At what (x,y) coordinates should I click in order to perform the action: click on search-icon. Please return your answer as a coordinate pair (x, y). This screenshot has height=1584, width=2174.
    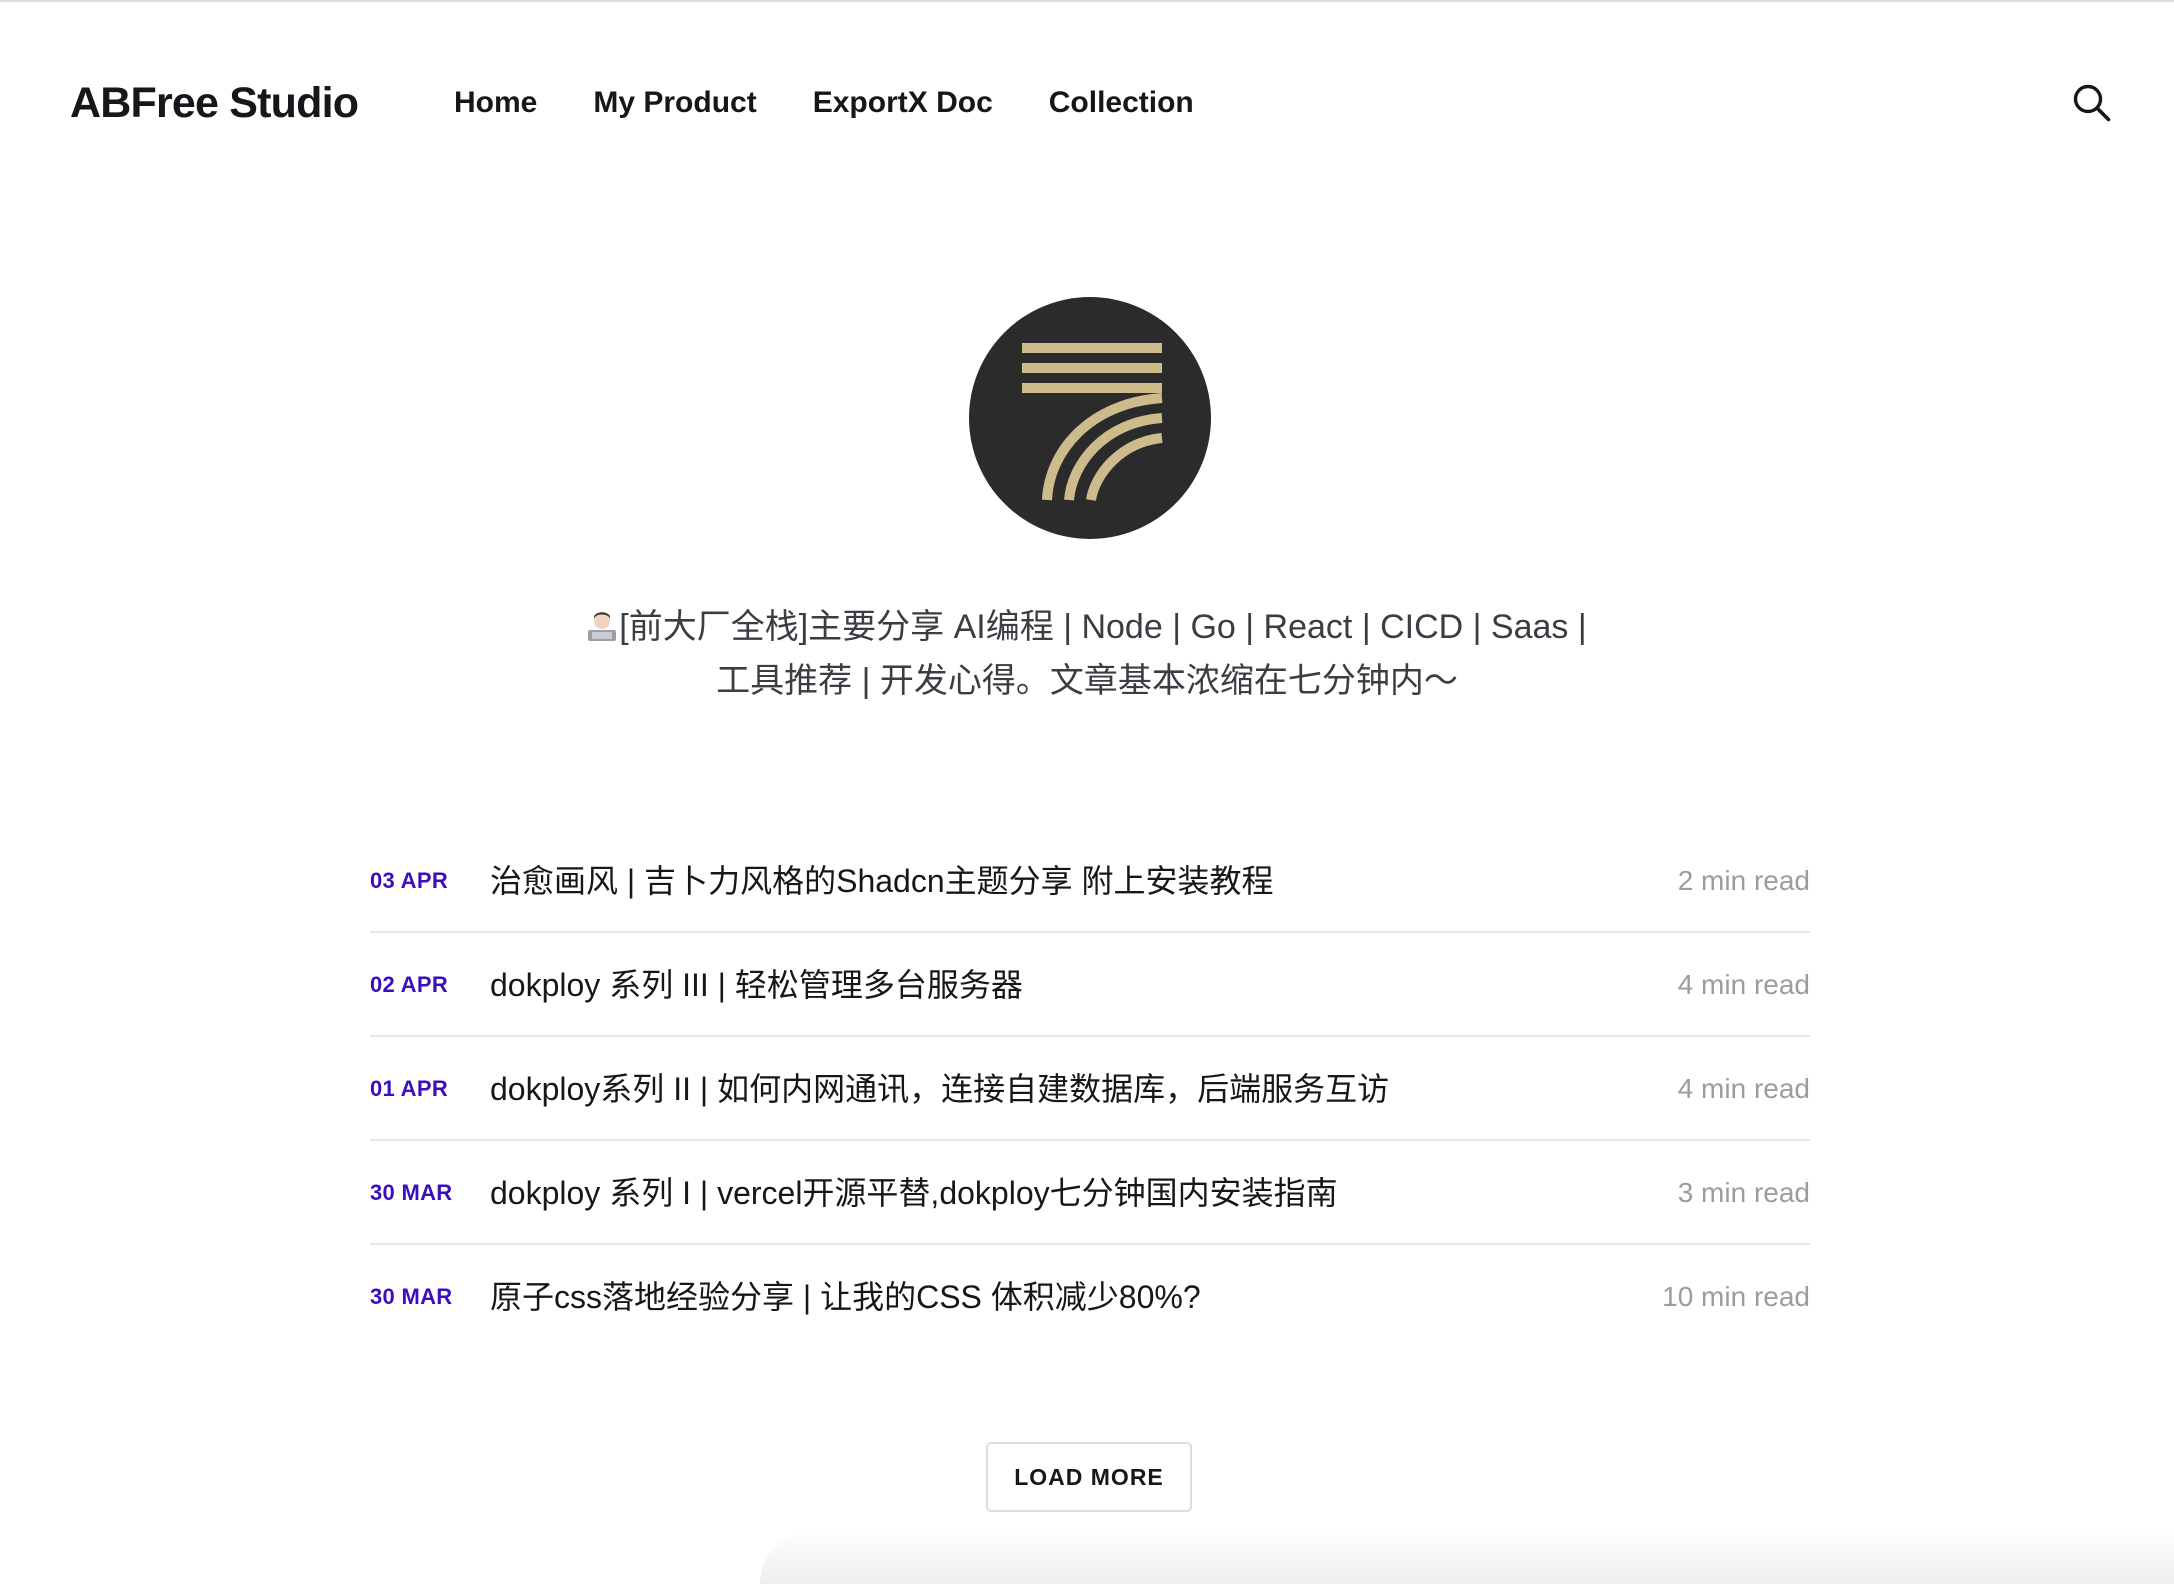
    Looking at the image, I should click on (2092, 103).